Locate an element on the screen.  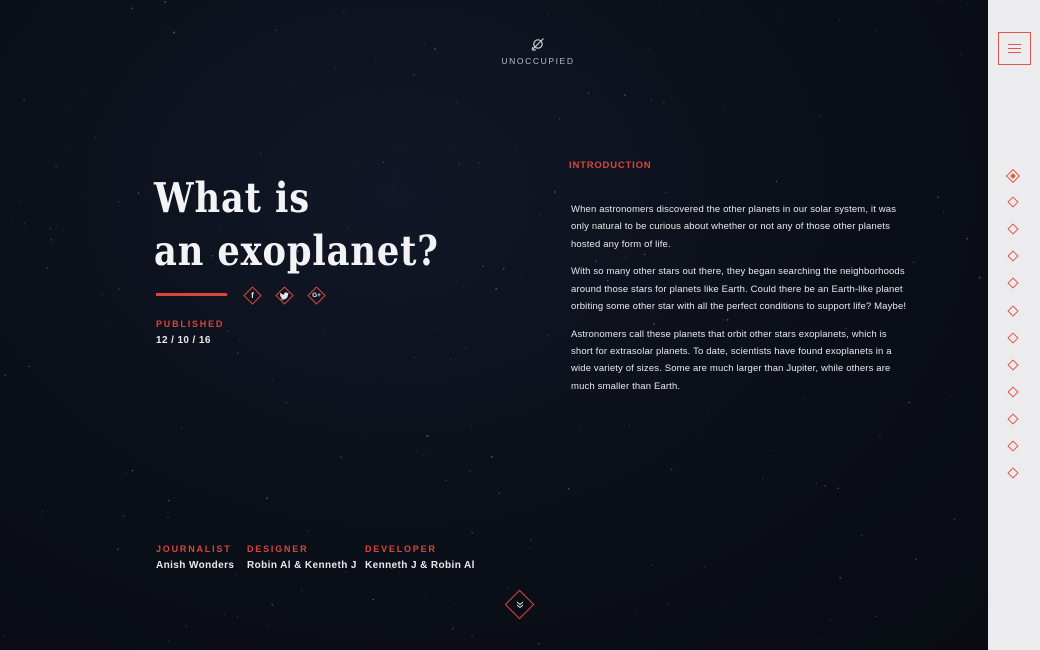
title-line-2: an exoplanet? is located at coordinates (296, 251).